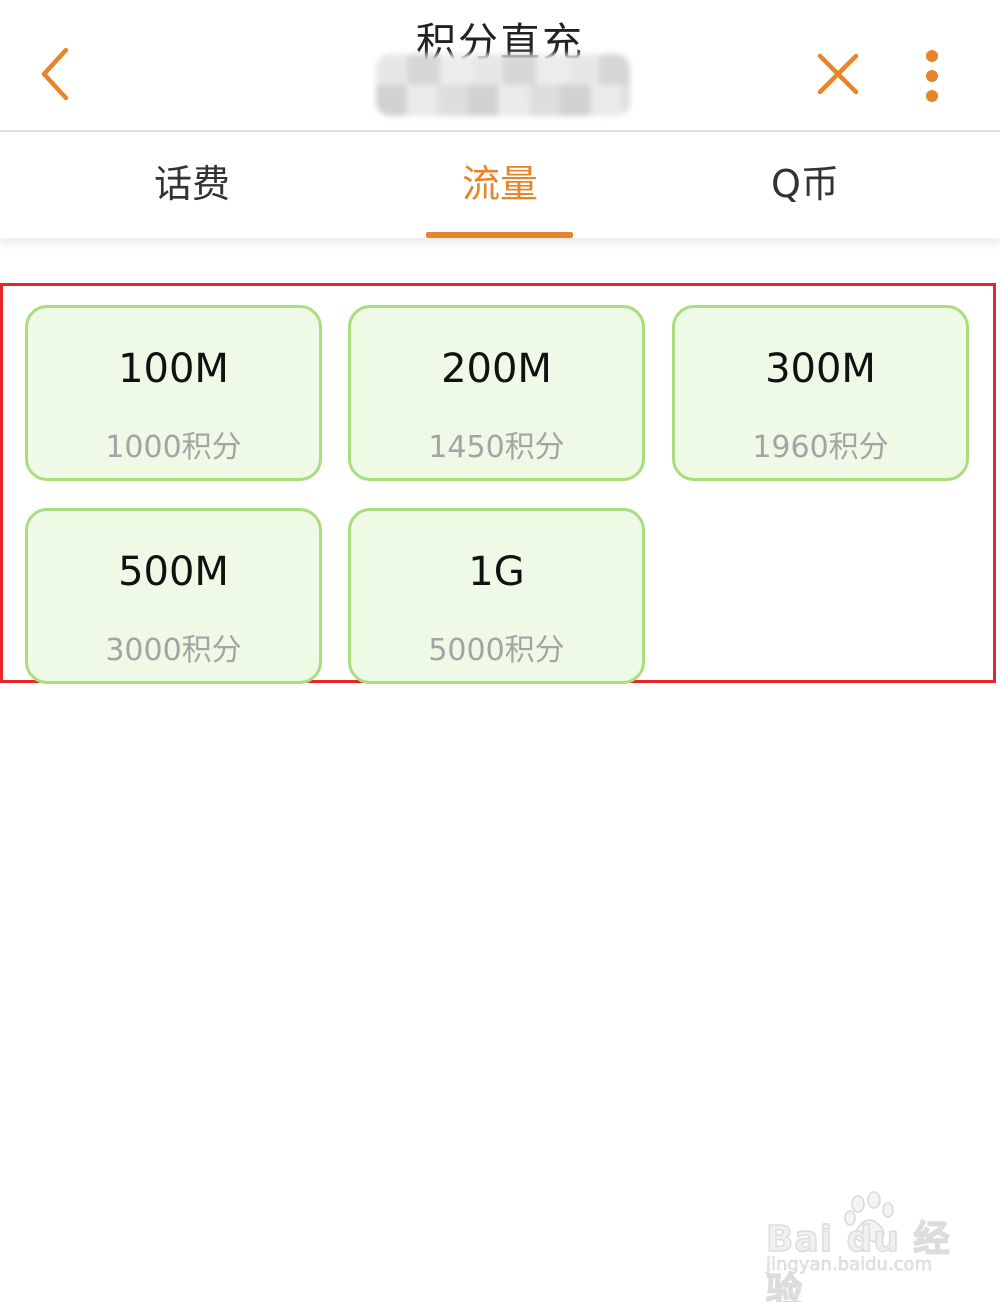 The height and width of the screenshot is (1302, 1000). Describe the element at coordinates (173, 393) in the screenshot. I see `package-card-100m: 100M 1000积分` at that location.